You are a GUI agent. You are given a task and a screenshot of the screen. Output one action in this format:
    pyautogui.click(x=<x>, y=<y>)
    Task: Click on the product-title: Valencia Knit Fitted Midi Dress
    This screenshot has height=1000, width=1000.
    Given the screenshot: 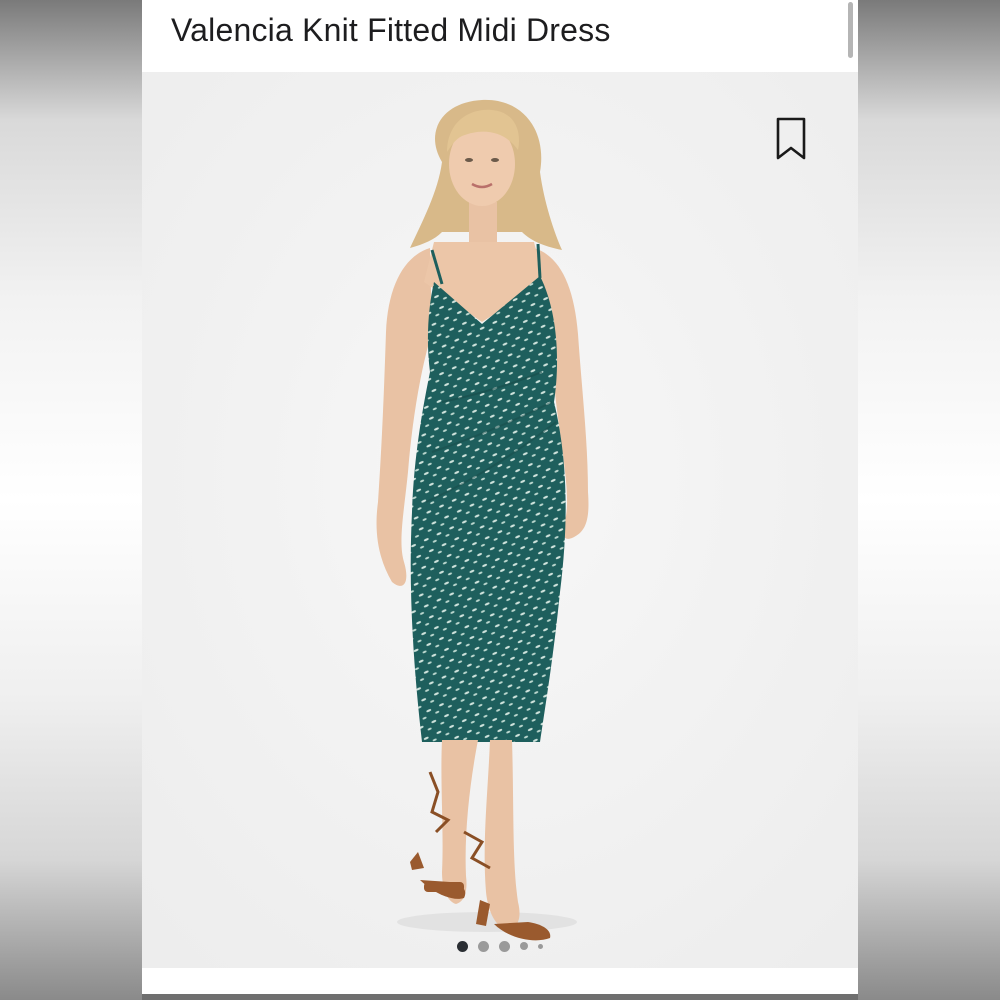 What is the action you would take?
    pyautogui.click(x=391, y=30)
    